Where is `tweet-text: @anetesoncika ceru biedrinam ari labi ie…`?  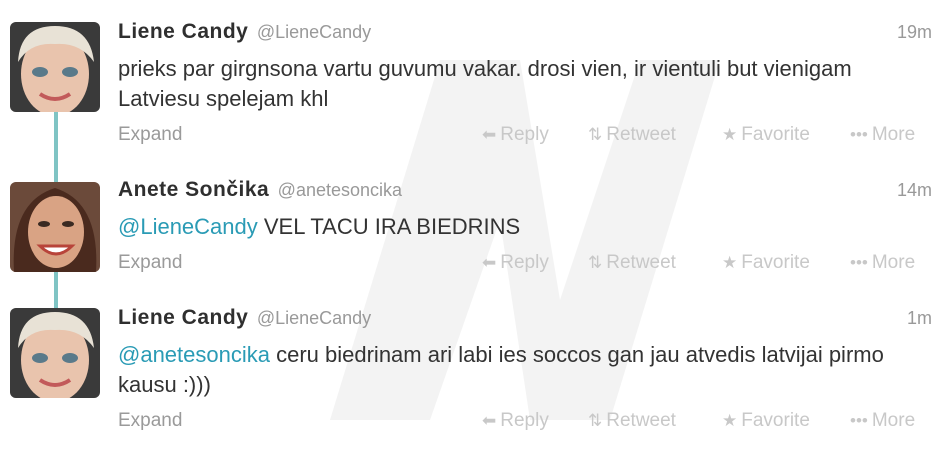
tweet-text: @anetesoncika ceru biedrinam ari labi ie… is located at coordinates (518, 370).